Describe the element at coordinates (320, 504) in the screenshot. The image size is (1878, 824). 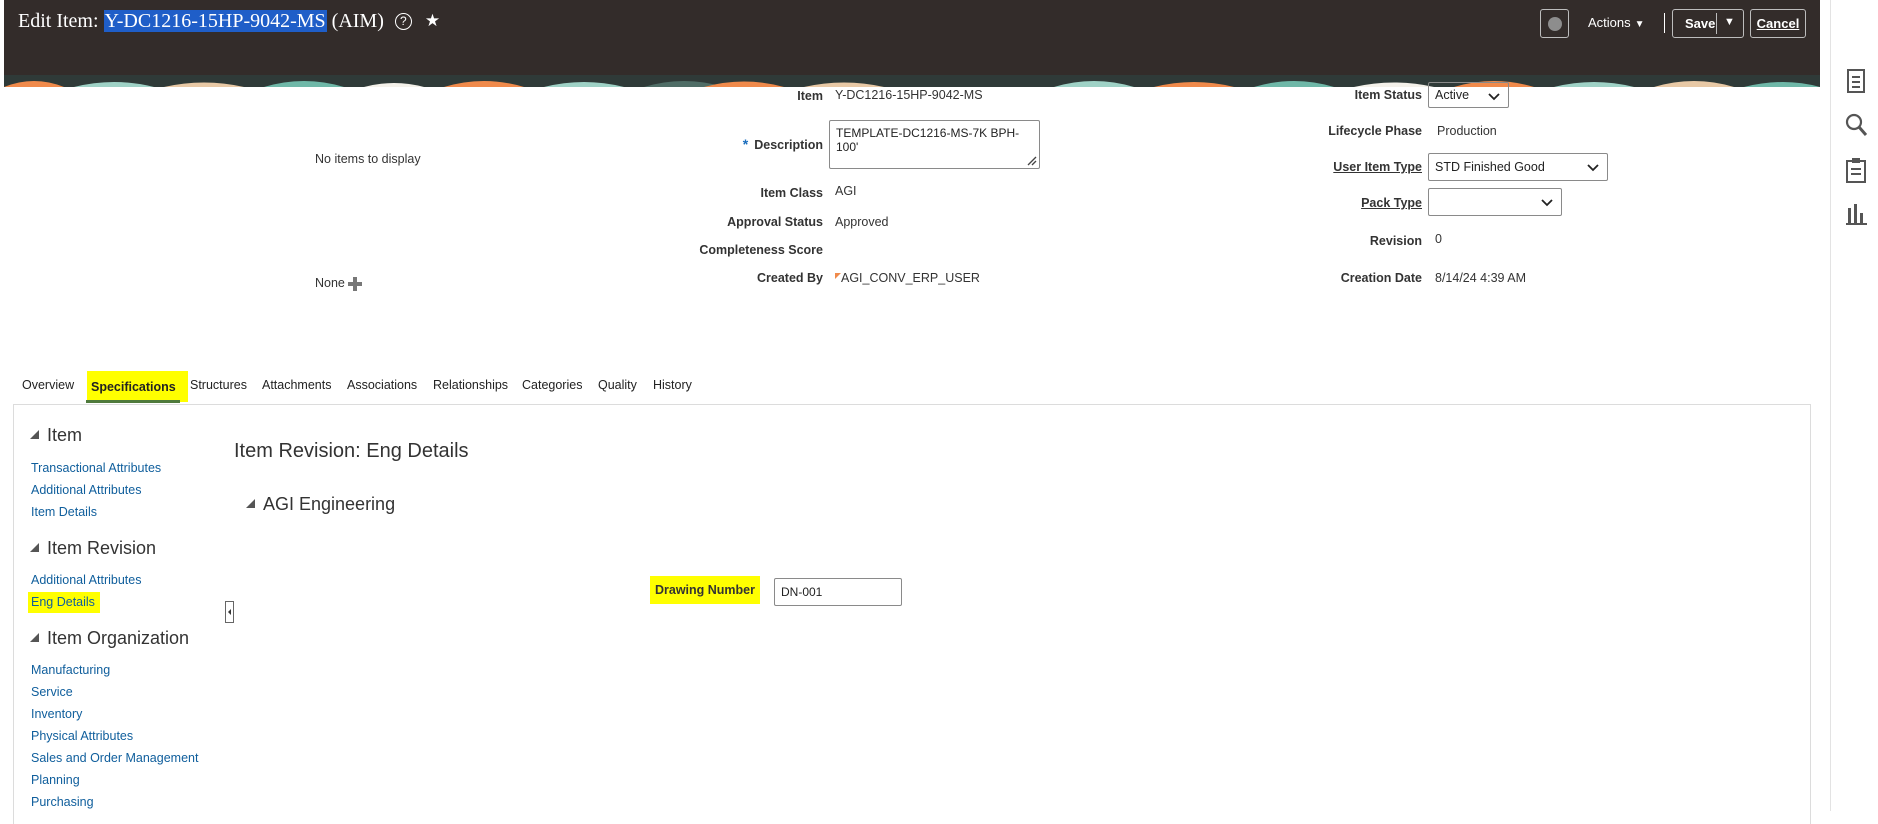
I see `group-agi-engineering: AGI Engineering` at that location.